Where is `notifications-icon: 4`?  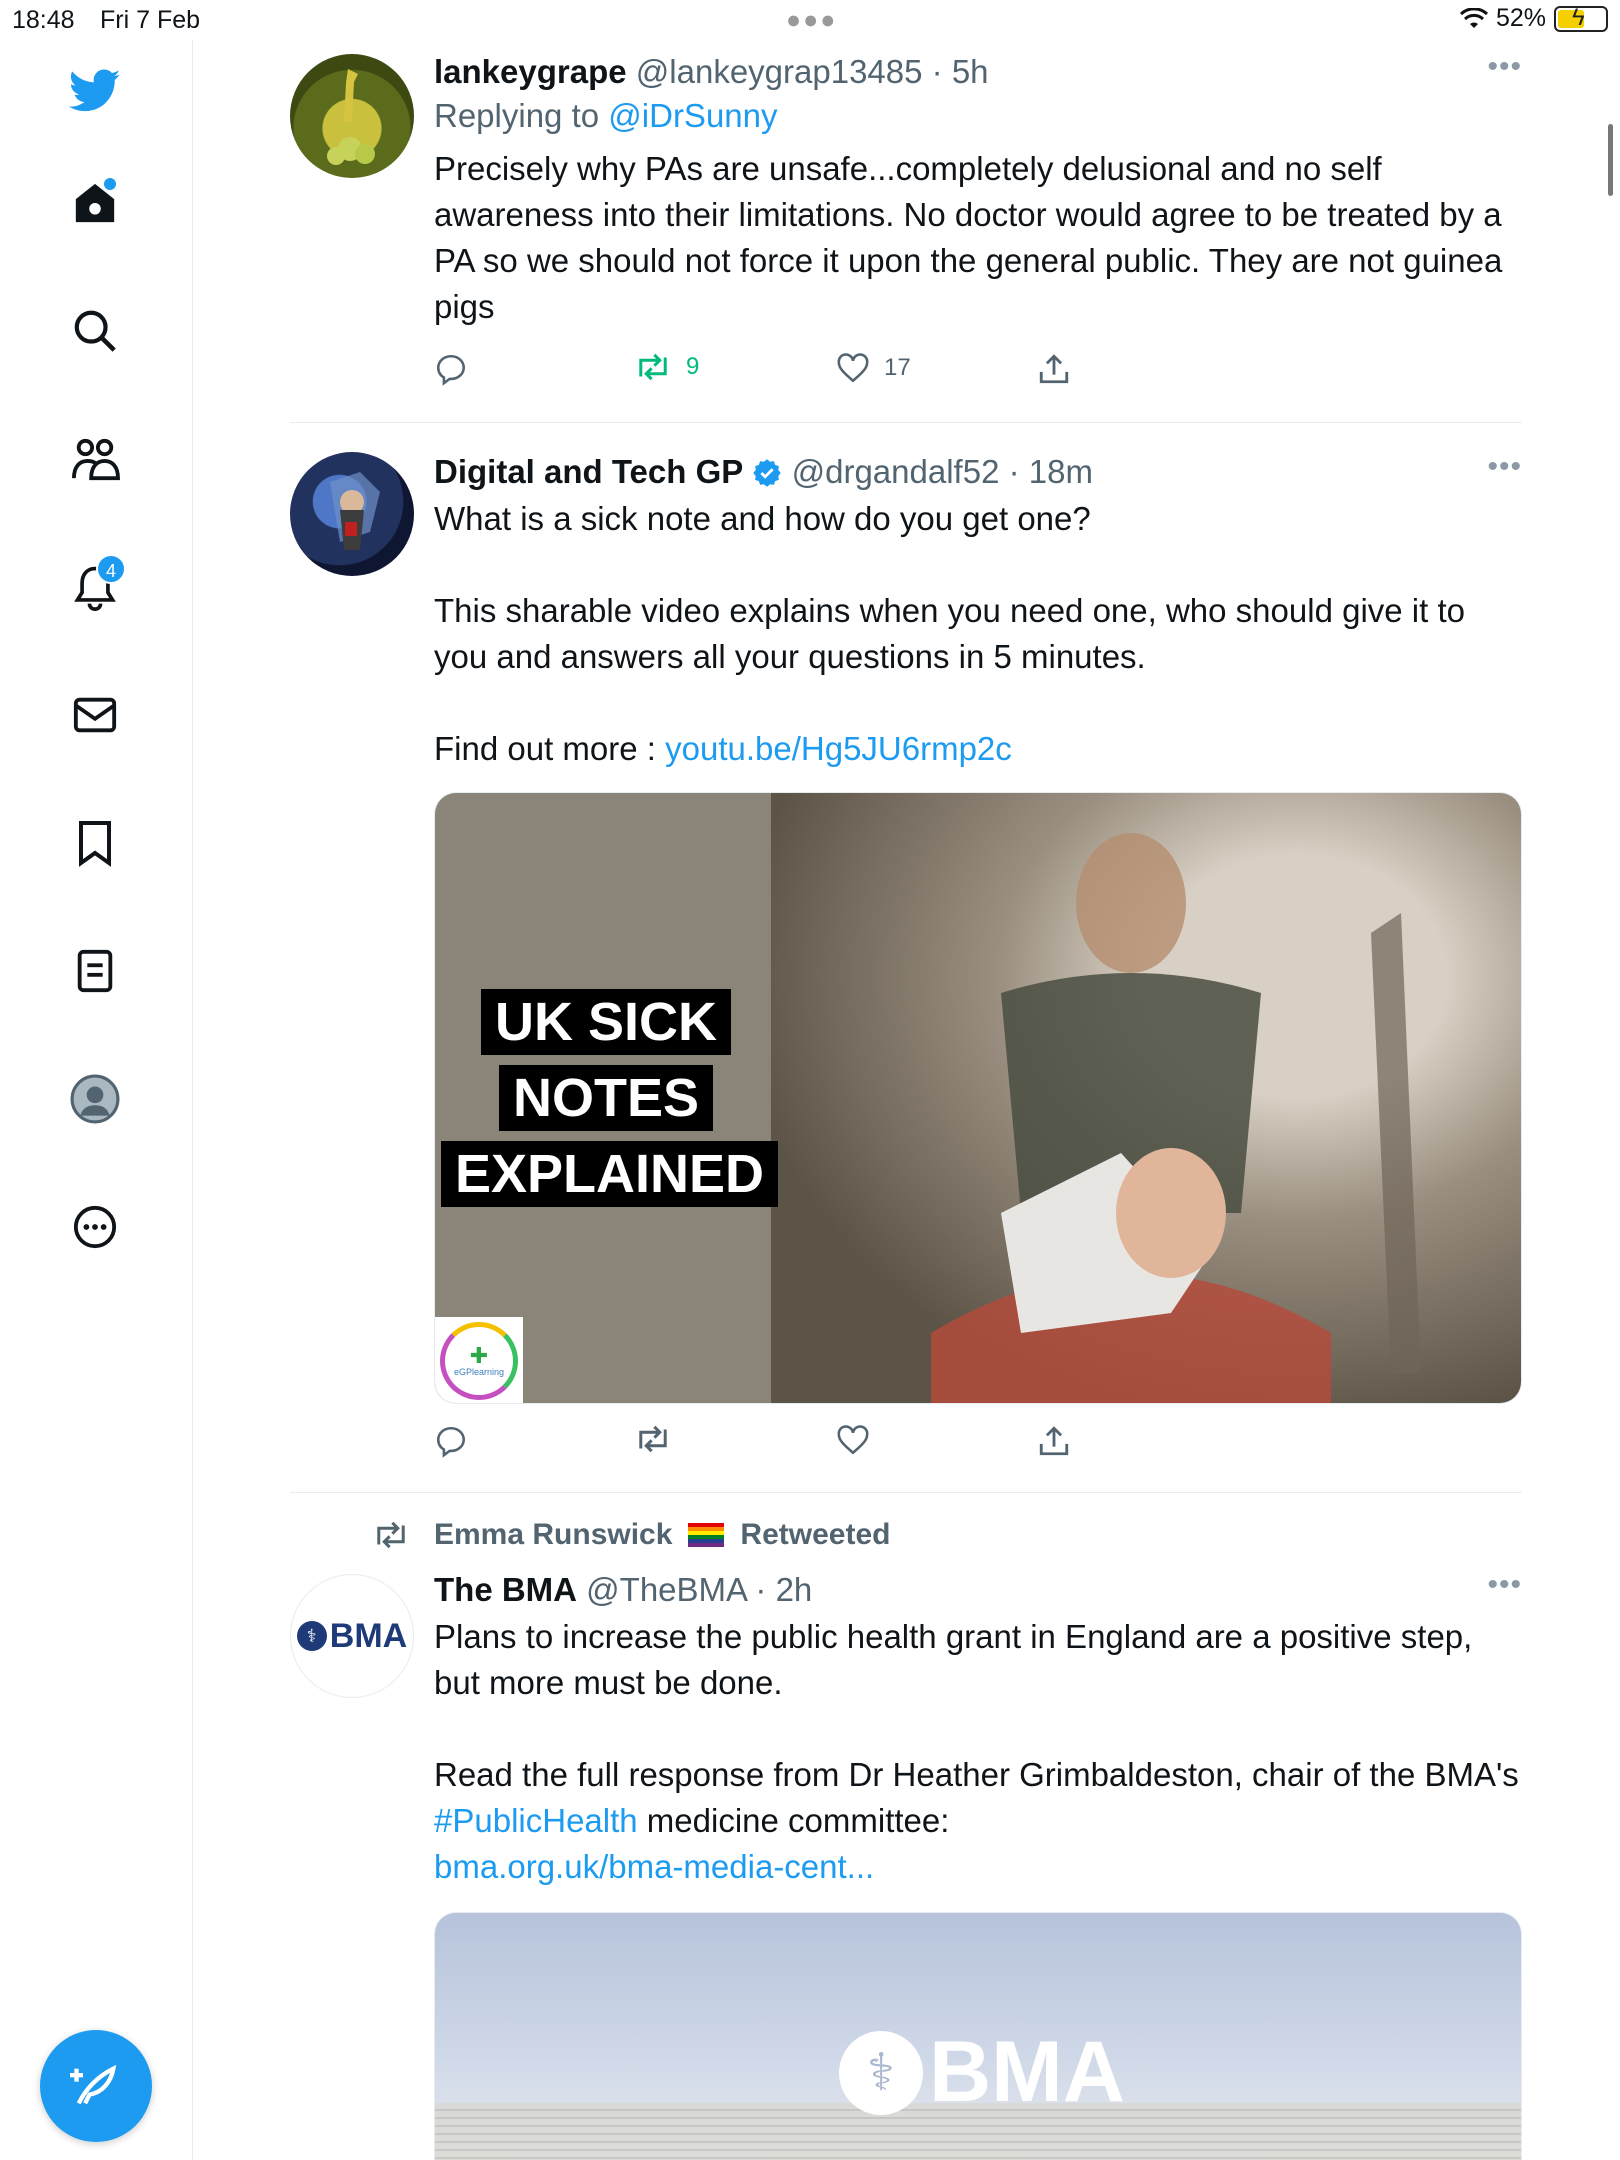 notifications-icon: 4 is located at coordinates (95, 587).